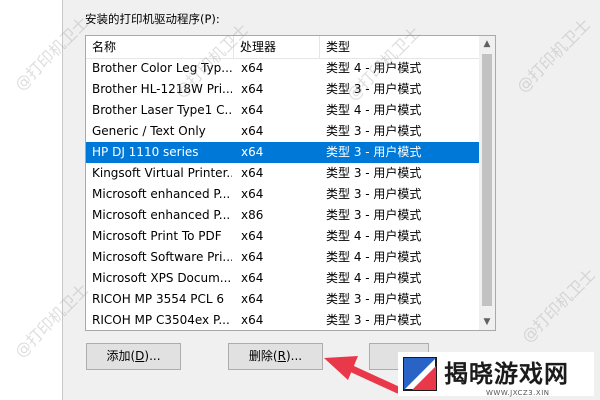 The width and height of the screenshot is (600, 400). What do you see at coordinates (283, 89) in the screenshot?
I see `table-row: Brother HL-1218W Pri... x64 类型 3 - 用户模式` at bounding box center [283, 89].